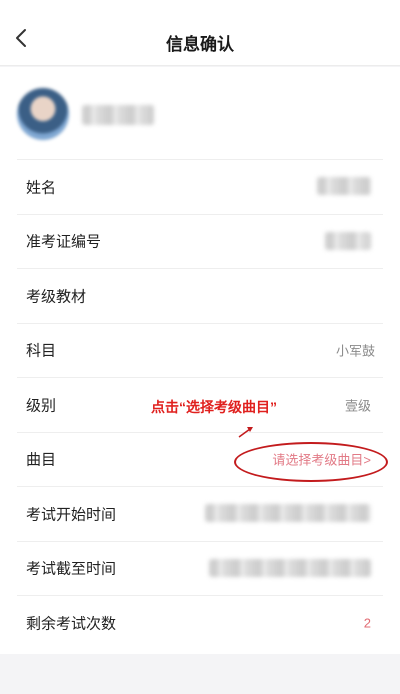 Image resolution: width=400 pixels, height=694 pixels. What do you see at coordinates (41, 406) in the screenshot?
I see `row-label: 级别` at bounding box center [41, 406].